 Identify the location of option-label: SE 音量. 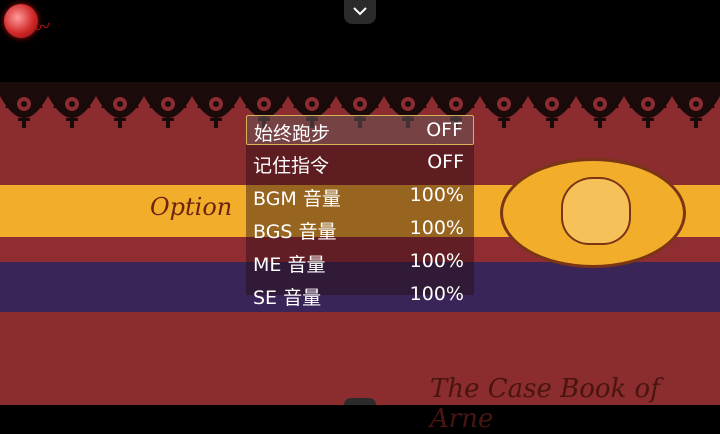
(287, 298).